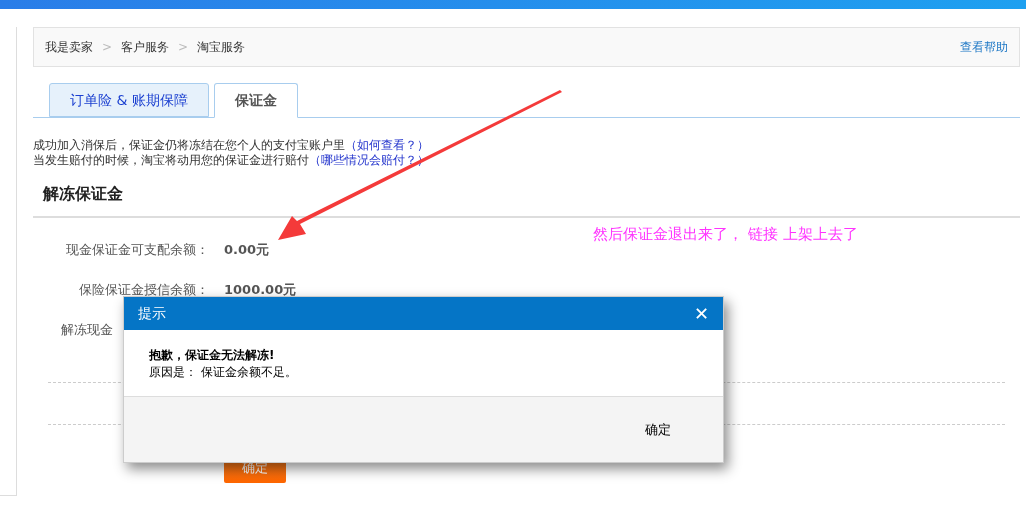  I want to click on field-value: 0.00元, so click(247, 250).